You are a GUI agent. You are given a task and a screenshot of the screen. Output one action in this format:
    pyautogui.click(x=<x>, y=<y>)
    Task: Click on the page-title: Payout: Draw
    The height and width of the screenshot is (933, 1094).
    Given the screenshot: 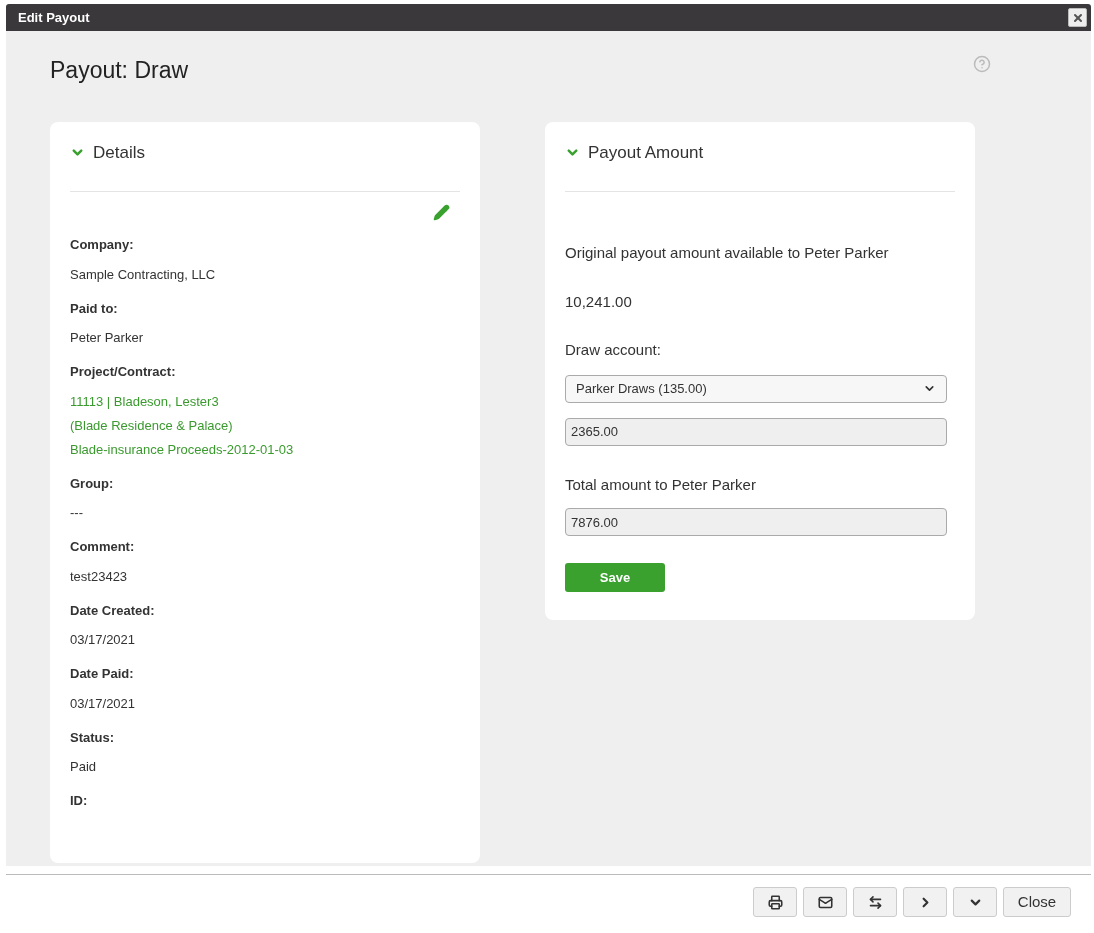 What is the action you would take?
    pyautogui.click(x=119, y=70)
    